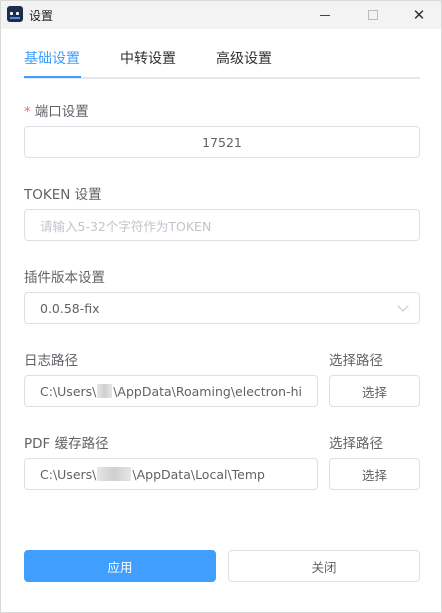 The height and width of the screenshot is (613, 442). I want to click on plugin-version-select: 0.0.58-fix, so click(222, 308).